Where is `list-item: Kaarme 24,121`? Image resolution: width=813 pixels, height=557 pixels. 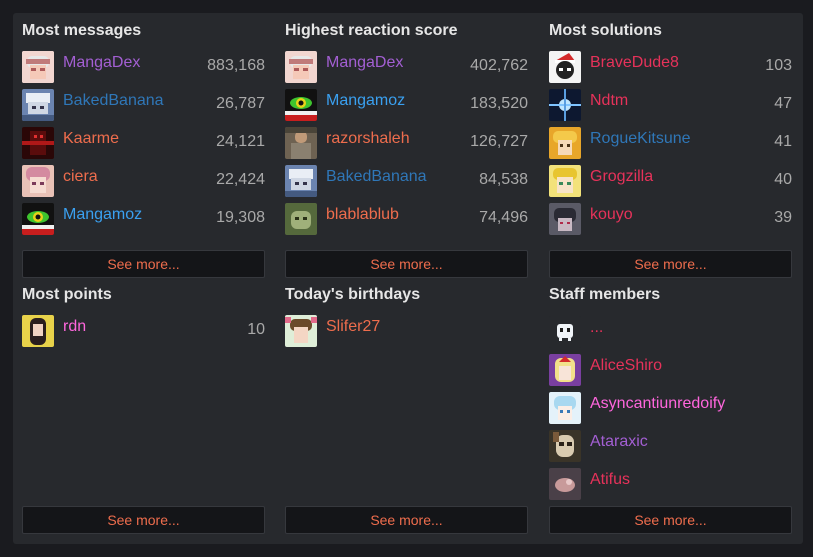 list-item: Kaarme 24,121 is located at coordinates (143, 143).